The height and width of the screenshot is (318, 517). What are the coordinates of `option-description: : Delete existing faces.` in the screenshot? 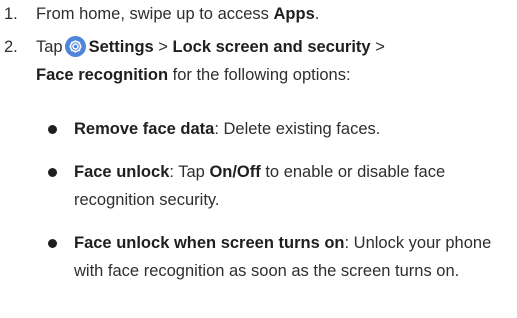 It's located at (297, 129).